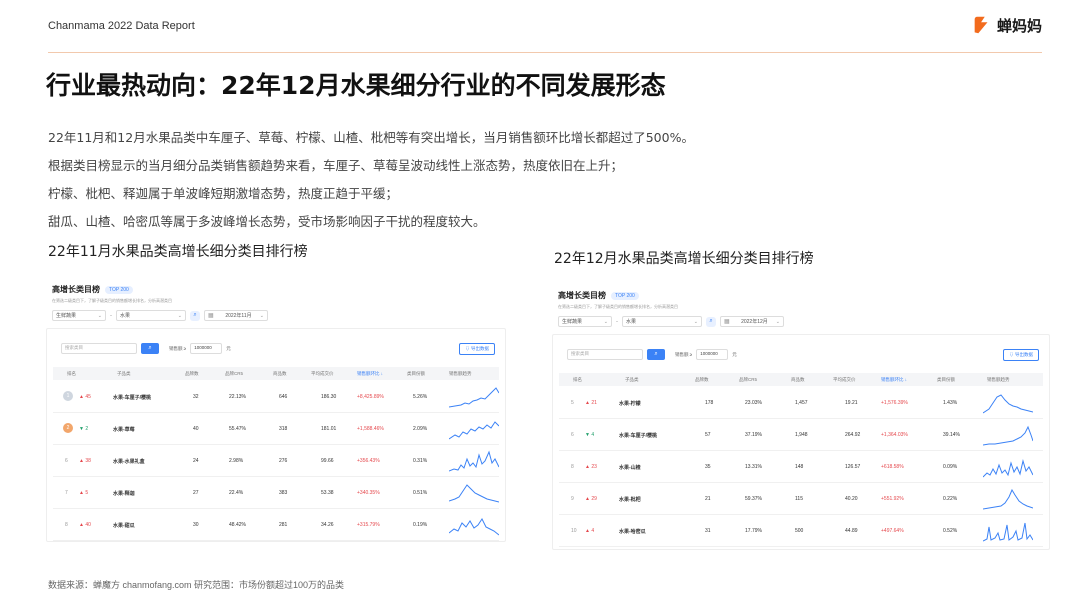  I want to click on chevron-down-icon: ⌄, so click(99, 315).